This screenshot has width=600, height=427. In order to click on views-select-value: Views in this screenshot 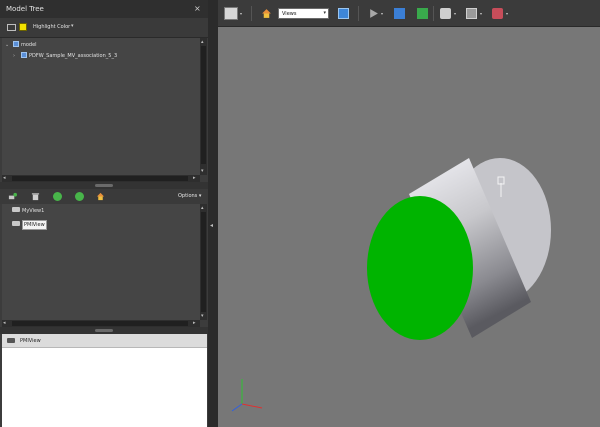, I will do `click(289, 14)`.